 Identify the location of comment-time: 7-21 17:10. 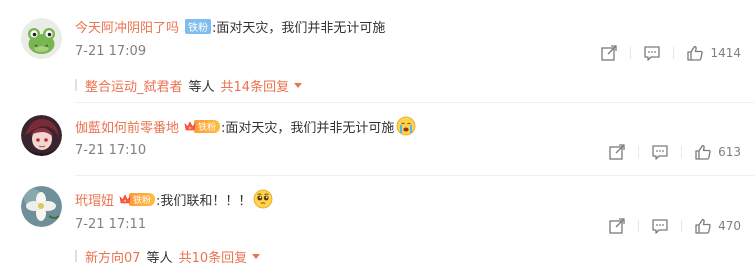
(111, 150).